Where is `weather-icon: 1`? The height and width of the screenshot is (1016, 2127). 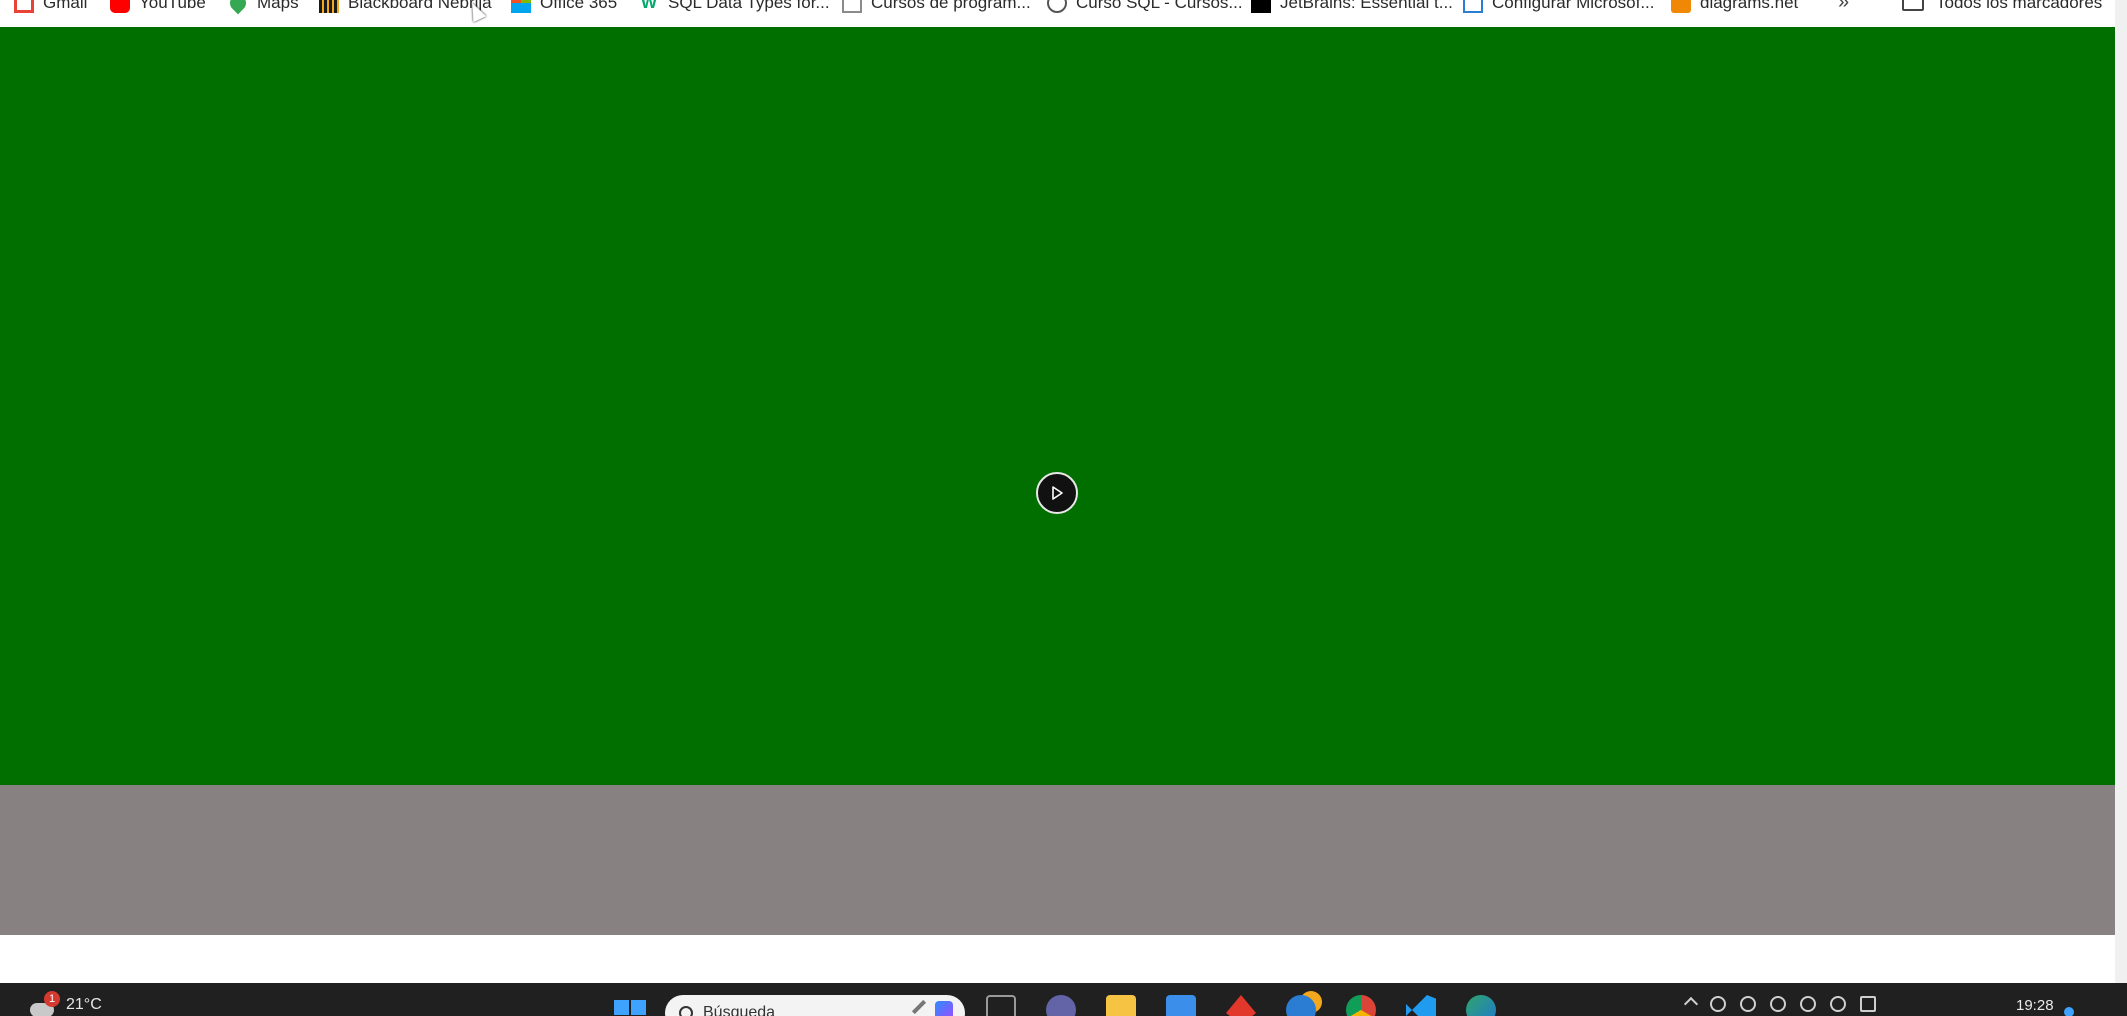 weather-icon: 1 is located at coordinates (44, 1003).